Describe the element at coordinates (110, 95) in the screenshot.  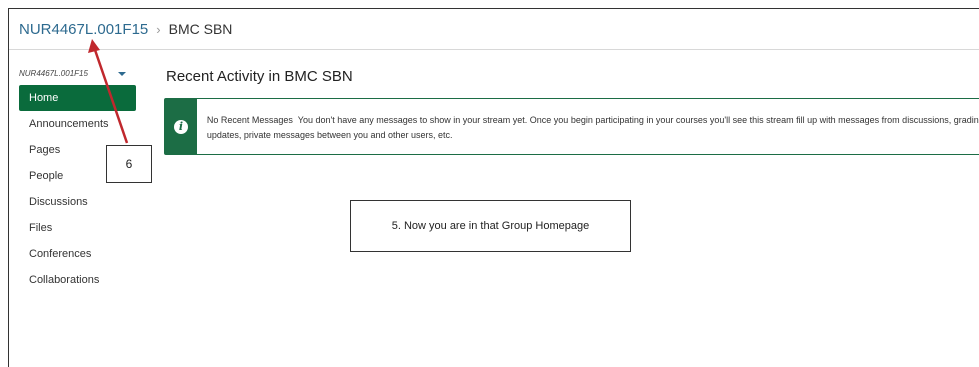
I see `annotation-arrow-line` at that location.